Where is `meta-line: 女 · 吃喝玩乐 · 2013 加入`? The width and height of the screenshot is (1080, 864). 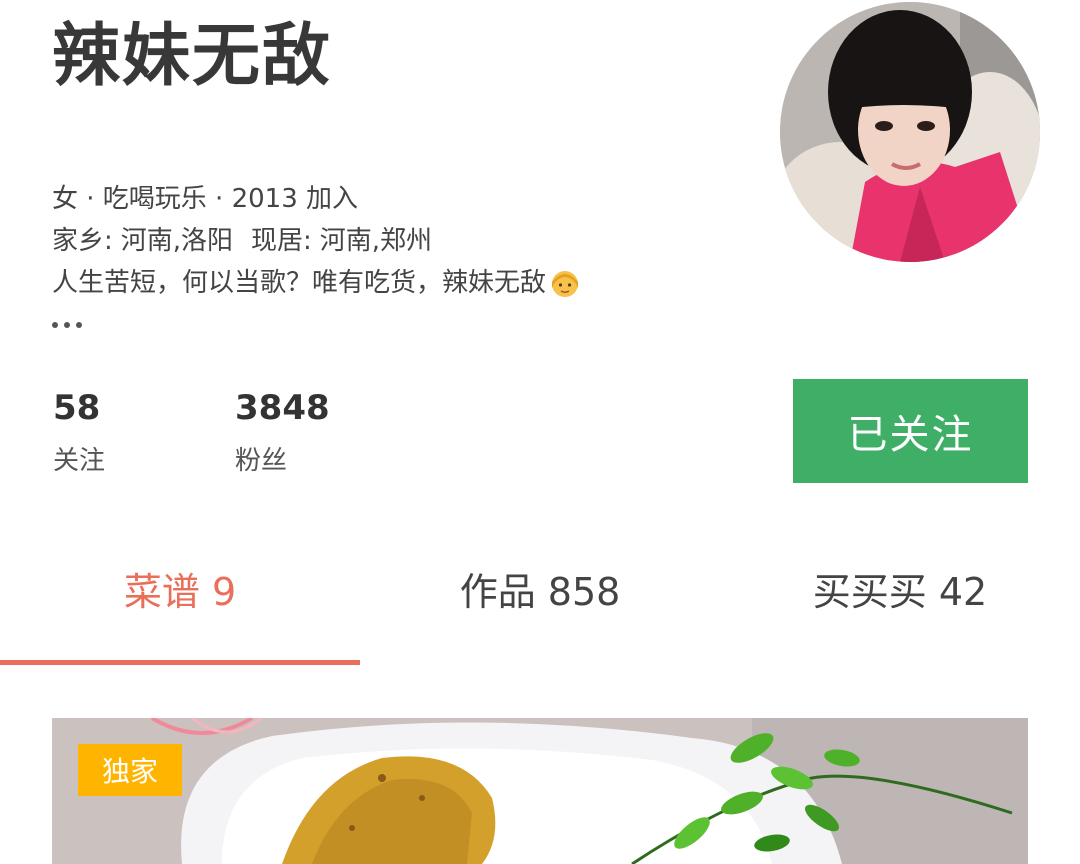
meta-line: 女 · 吃喝玩乐 · 2013 加入 is located at coordinates (205, 199).